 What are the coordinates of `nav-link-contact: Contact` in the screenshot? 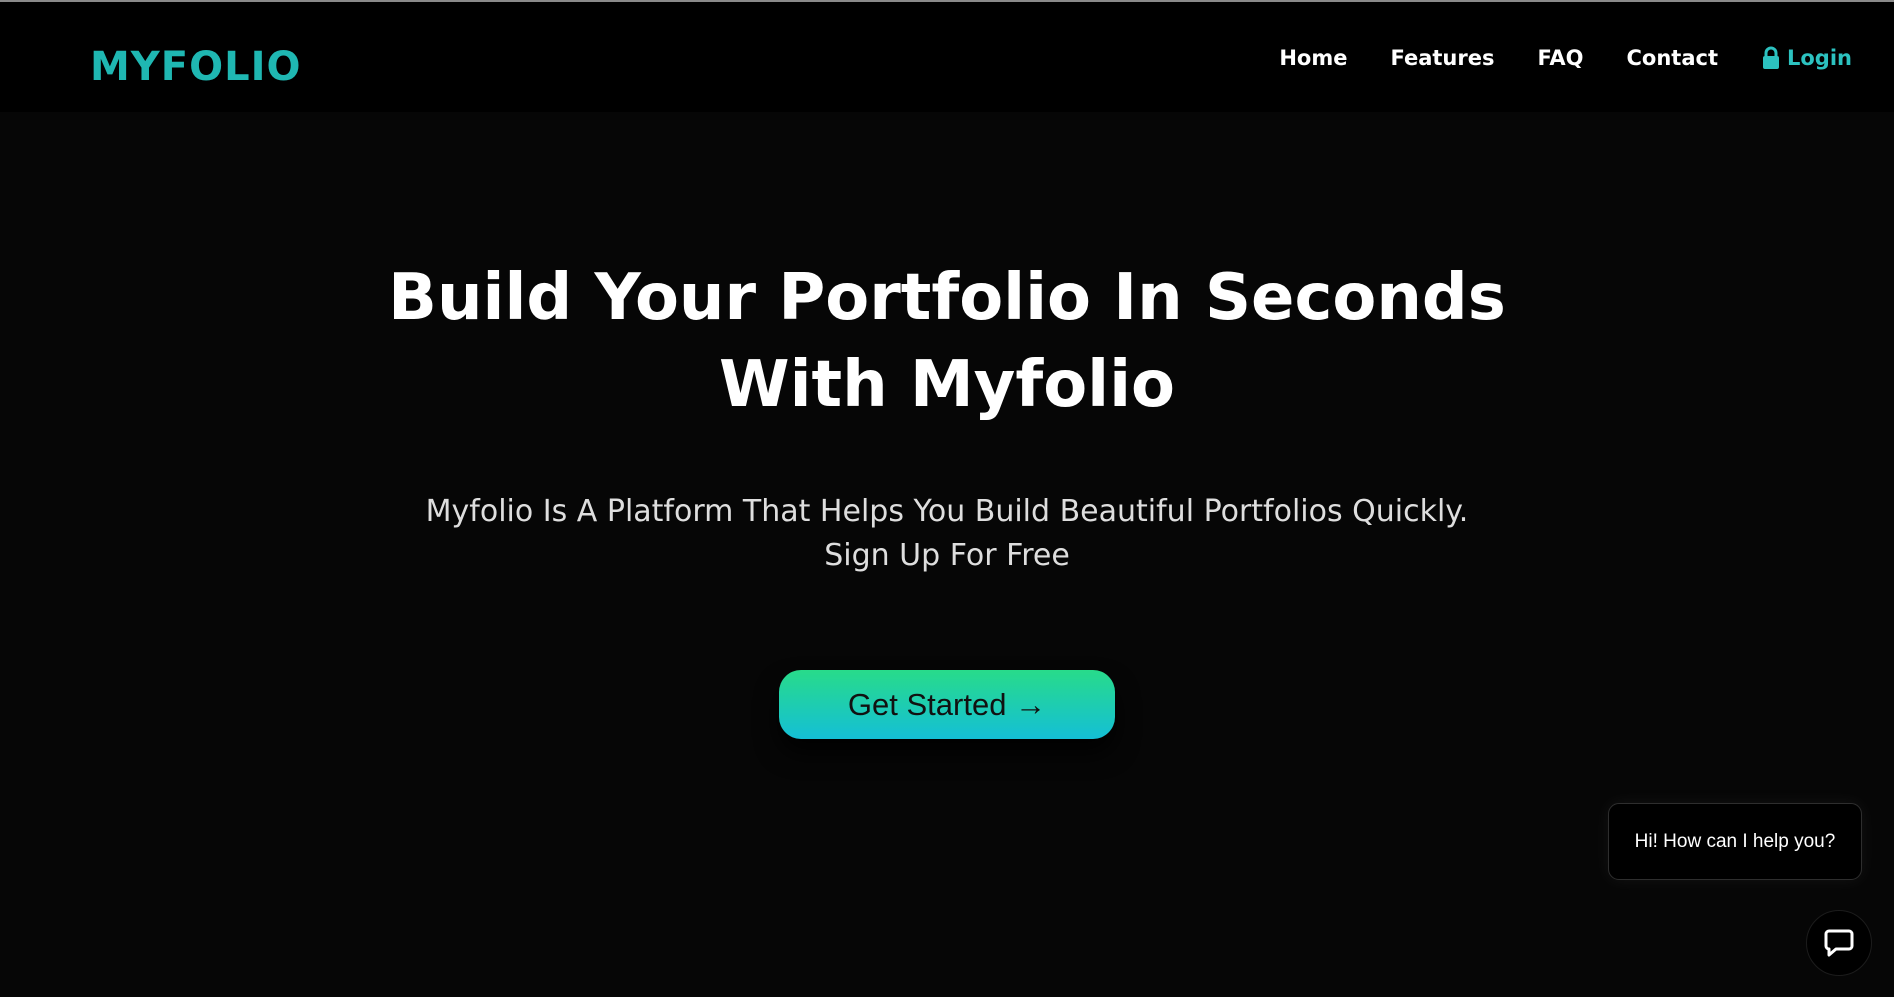 It's located at (1673, 58).